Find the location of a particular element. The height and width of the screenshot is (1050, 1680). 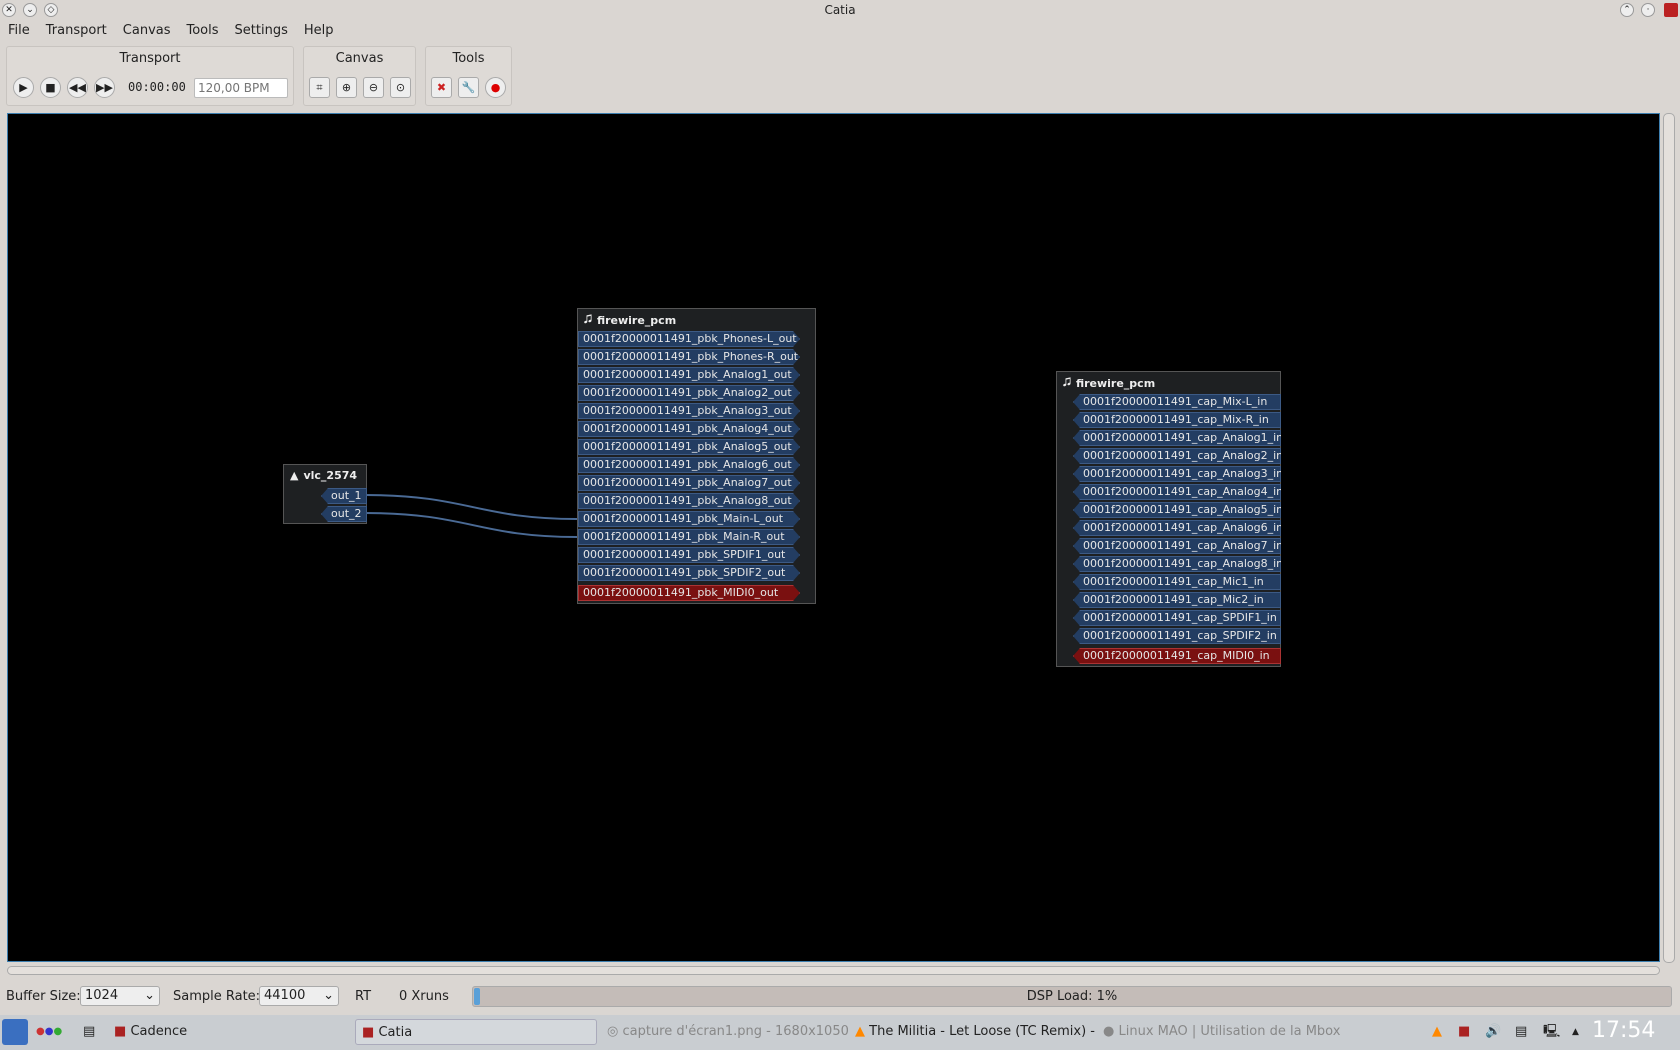

task-capture: ◎ capture d'écran1.png - 1680x1050 is located at coordinates (728, 1032).